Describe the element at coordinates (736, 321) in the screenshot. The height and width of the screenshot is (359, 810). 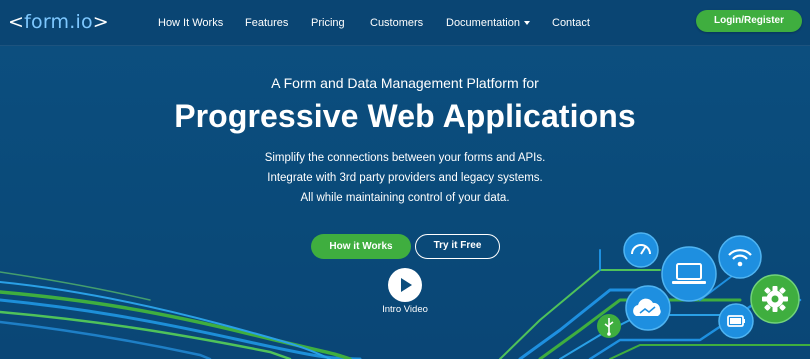
I see `battery-icon` at that location.